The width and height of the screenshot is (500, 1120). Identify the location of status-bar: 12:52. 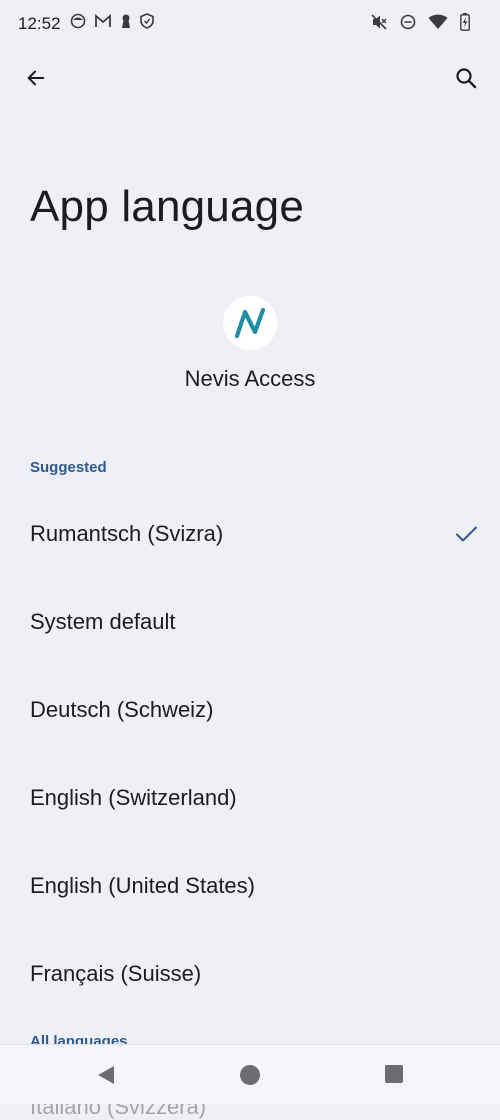
(250, 24).